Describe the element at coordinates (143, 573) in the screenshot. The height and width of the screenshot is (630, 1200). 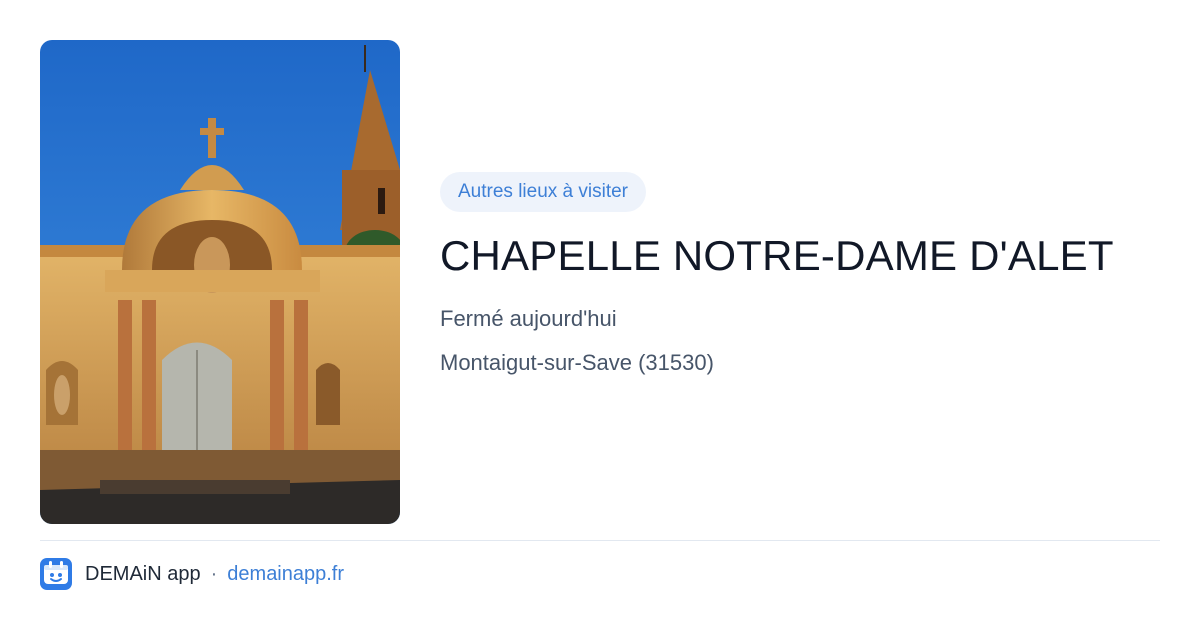
I see `app-name: DEMAiN app` at that location.